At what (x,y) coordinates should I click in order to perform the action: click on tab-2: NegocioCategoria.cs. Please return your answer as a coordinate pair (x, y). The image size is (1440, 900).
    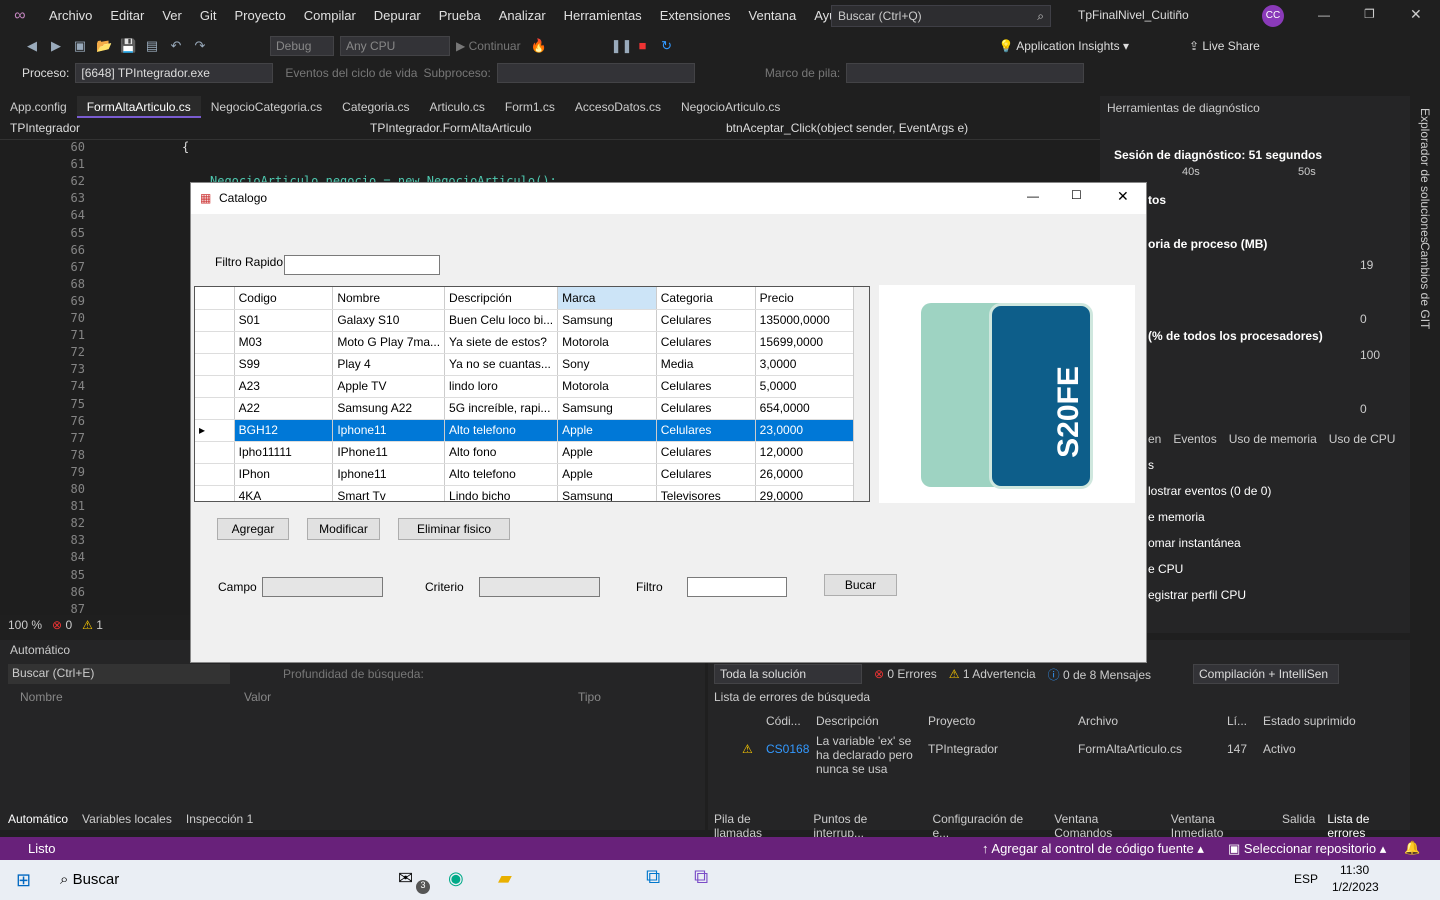
    Looking at the image, I should click on (266, 107).